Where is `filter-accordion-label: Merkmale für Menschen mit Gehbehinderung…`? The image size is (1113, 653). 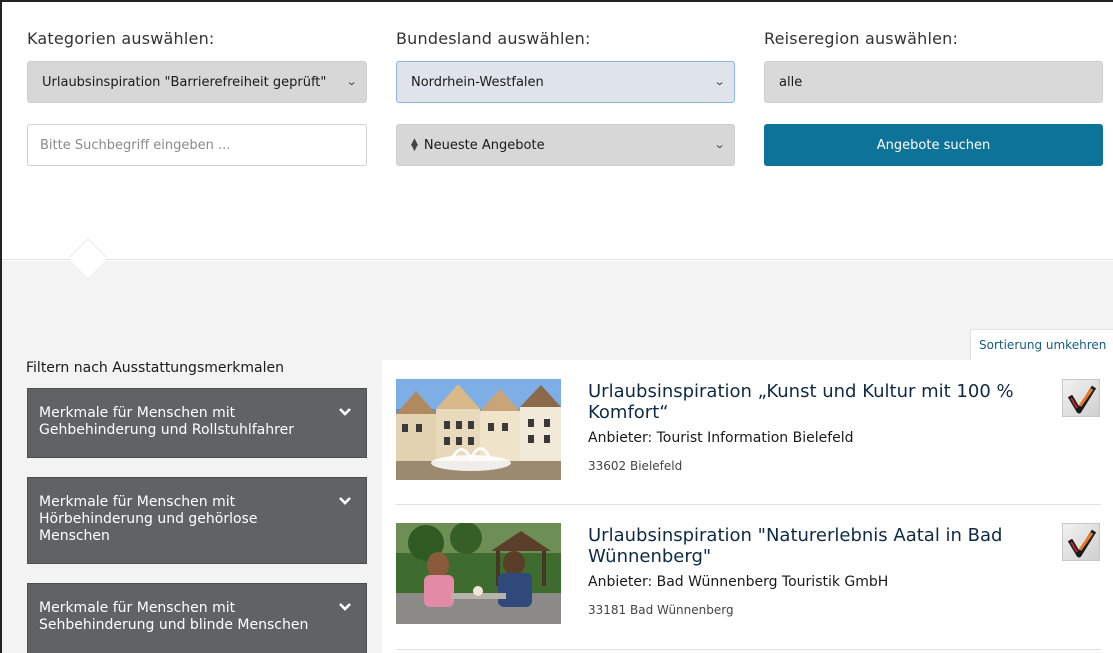
filter-accordion-label: Merkmale für Menschen mit Gehbehinderung… is located at coordinates (166, 421).